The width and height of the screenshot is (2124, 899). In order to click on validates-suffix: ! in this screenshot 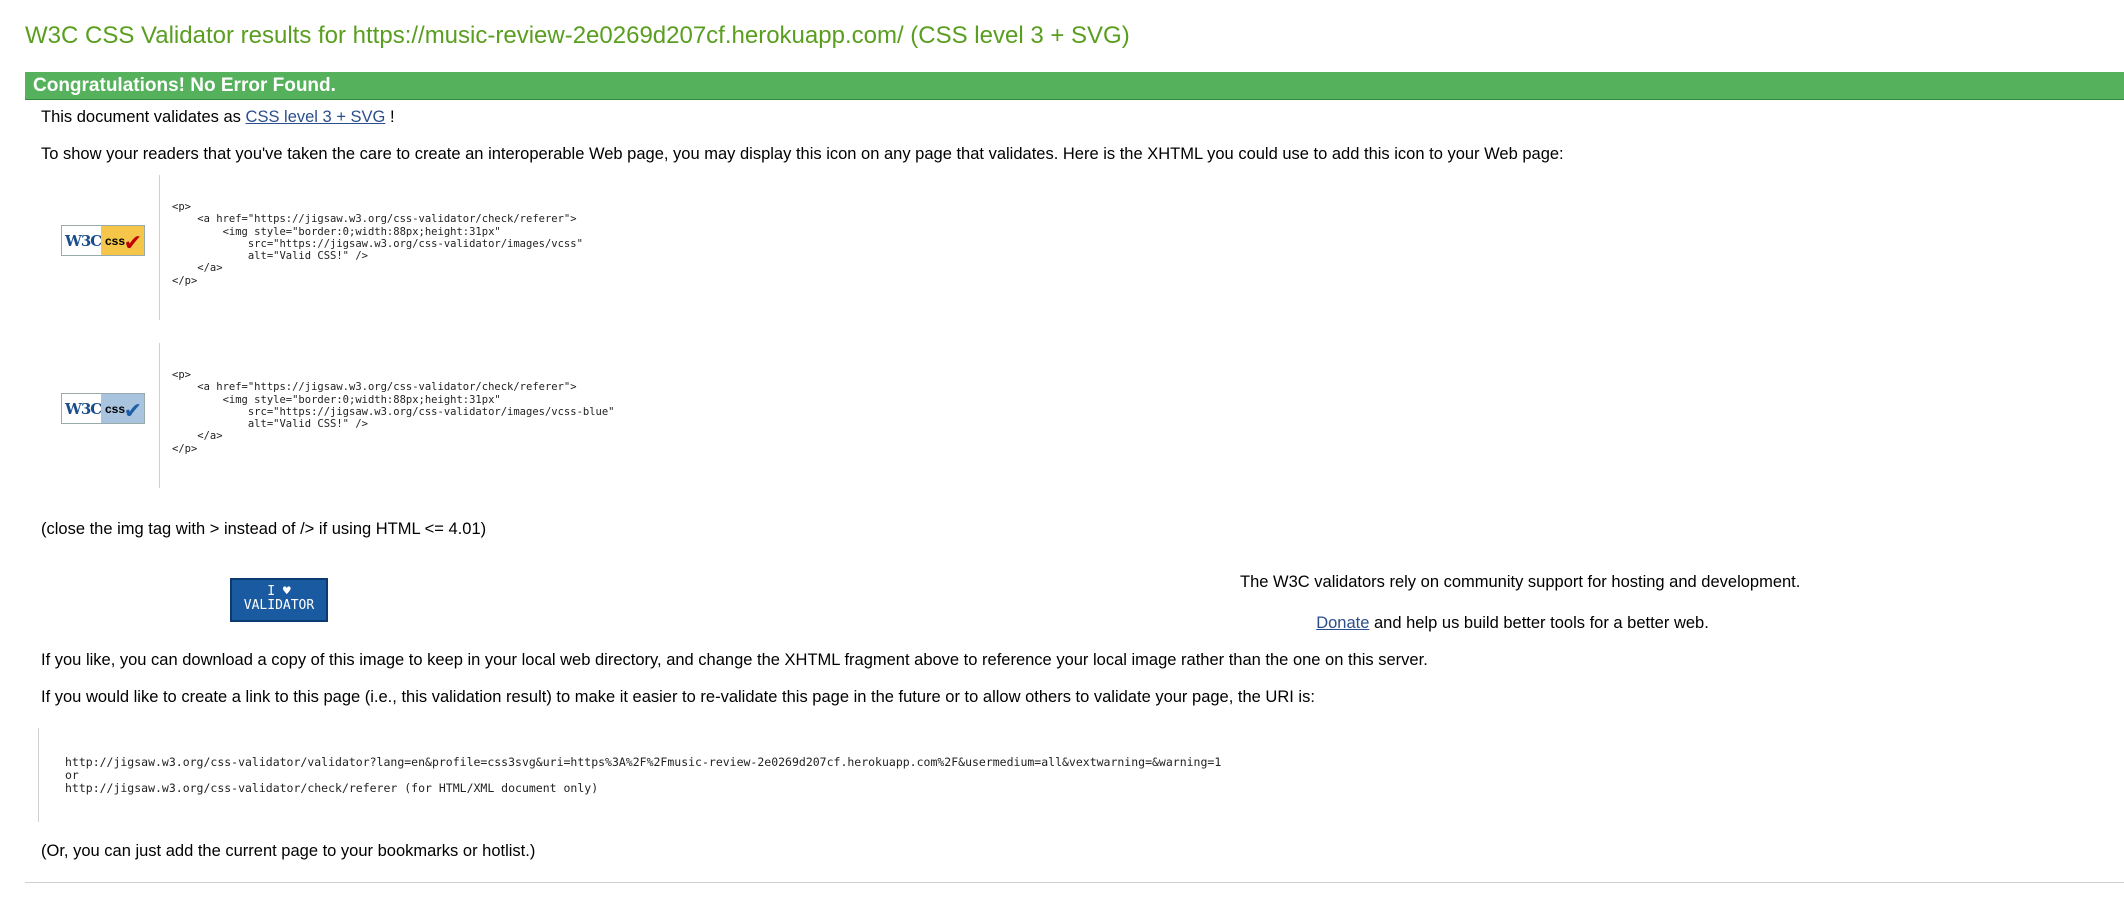, I will do `click(392, 117)`.